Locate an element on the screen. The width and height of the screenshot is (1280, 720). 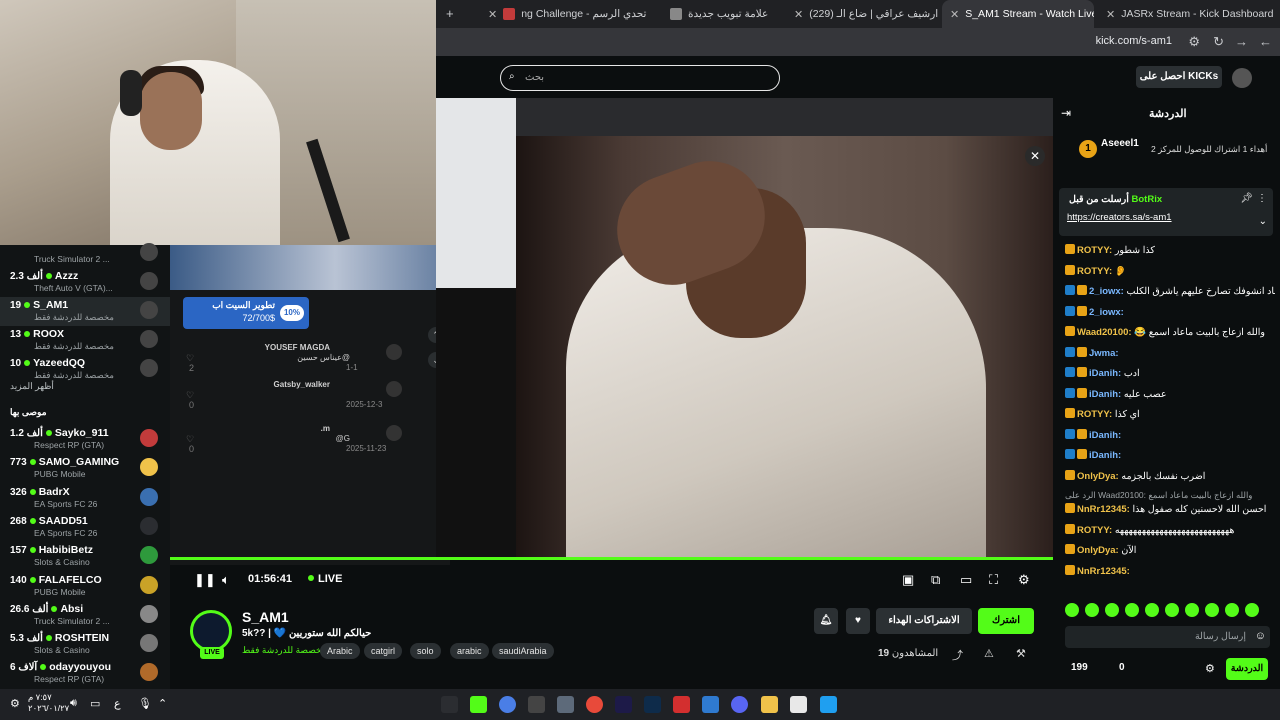
chat-input: إرسال رسالة ☺ is located at coordinates (1167, 637).